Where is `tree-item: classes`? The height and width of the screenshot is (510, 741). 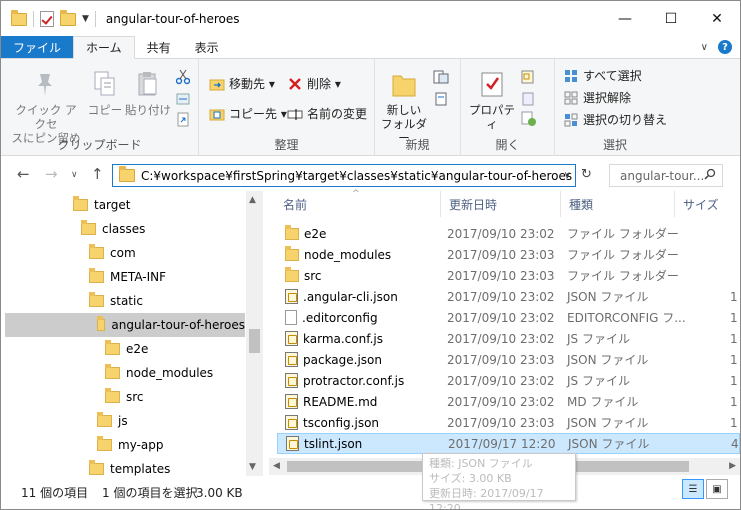
tree-item: classes is located at coordinates (113, 229).